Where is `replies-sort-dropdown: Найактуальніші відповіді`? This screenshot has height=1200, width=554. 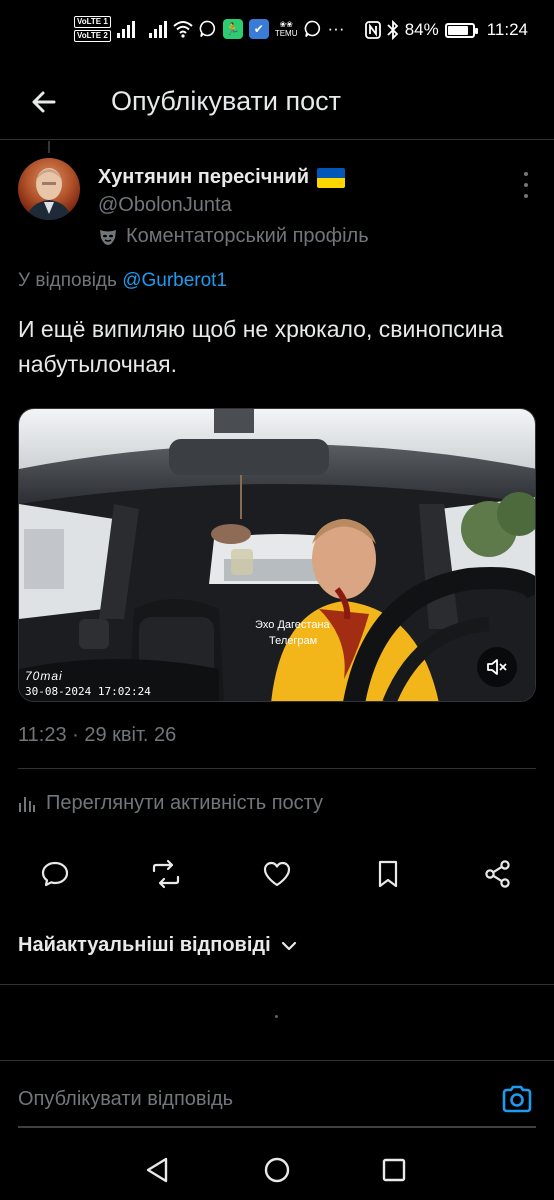
replies-sort-dropdown: Найактуальніші відповіді is located at coordinates (157, 945).